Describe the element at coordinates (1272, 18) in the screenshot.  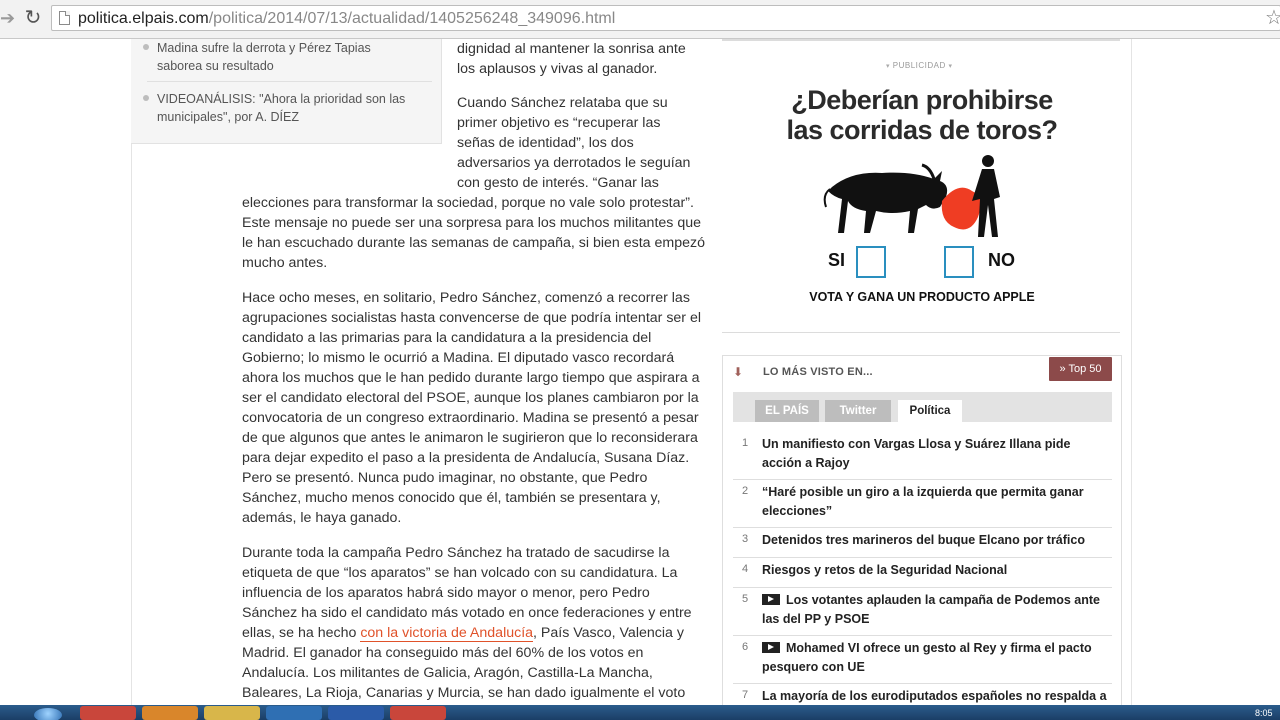
I see `bookmark-star-icon: ☆` at that location.